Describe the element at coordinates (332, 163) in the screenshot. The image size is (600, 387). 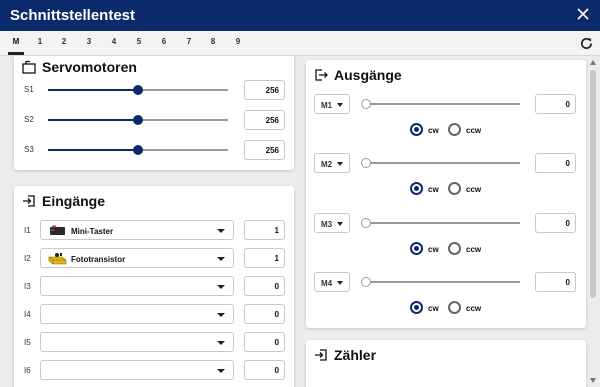
I see `output-m2-select: M2` at that location.